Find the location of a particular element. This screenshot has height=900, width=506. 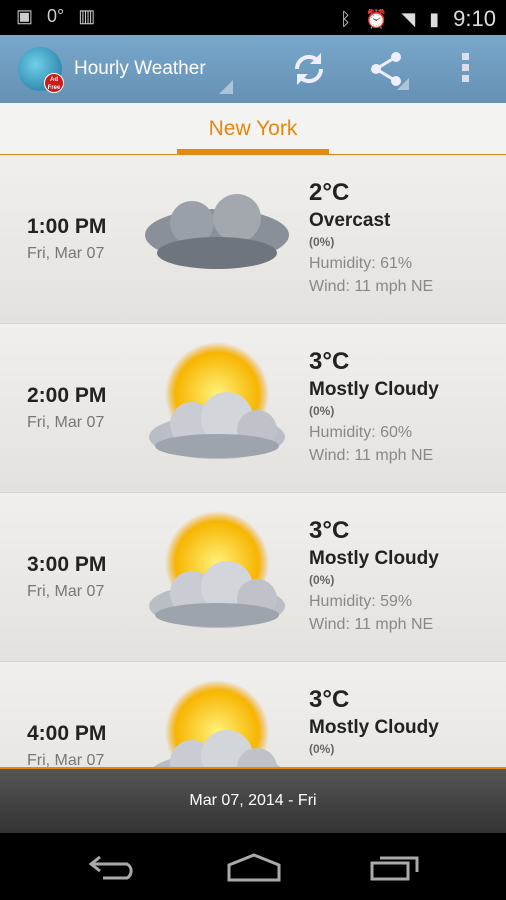

share-dropdown-indicator-icon is located at coordinates (403, 84).